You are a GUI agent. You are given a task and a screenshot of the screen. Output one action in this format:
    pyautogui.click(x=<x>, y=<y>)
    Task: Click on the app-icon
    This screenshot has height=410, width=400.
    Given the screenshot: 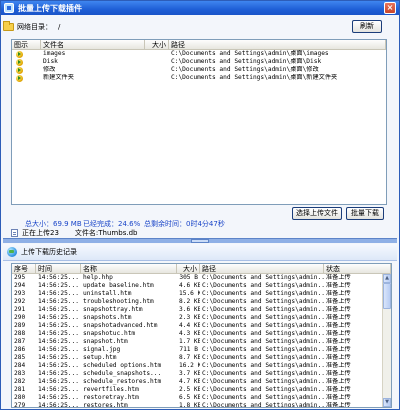 What is the action you would take?
    pyautogui.click(x=9, y=8)
    